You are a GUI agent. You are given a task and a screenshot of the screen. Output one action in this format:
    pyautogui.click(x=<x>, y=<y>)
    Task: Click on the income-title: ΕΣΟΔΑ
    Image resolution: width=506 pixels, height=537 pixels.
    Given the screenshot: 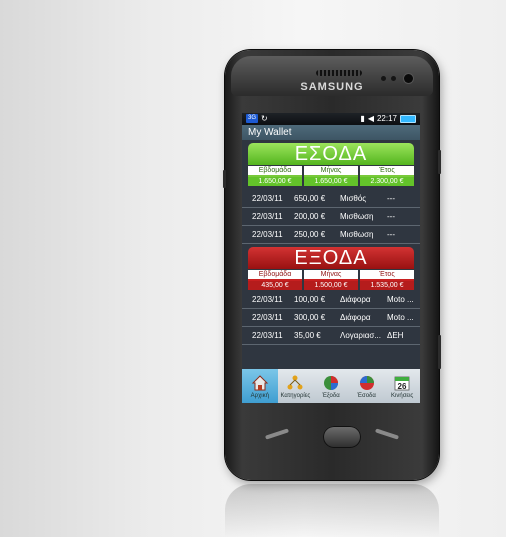 What is the action you would take?
    pyautogui.click(x=331, y=154)
    